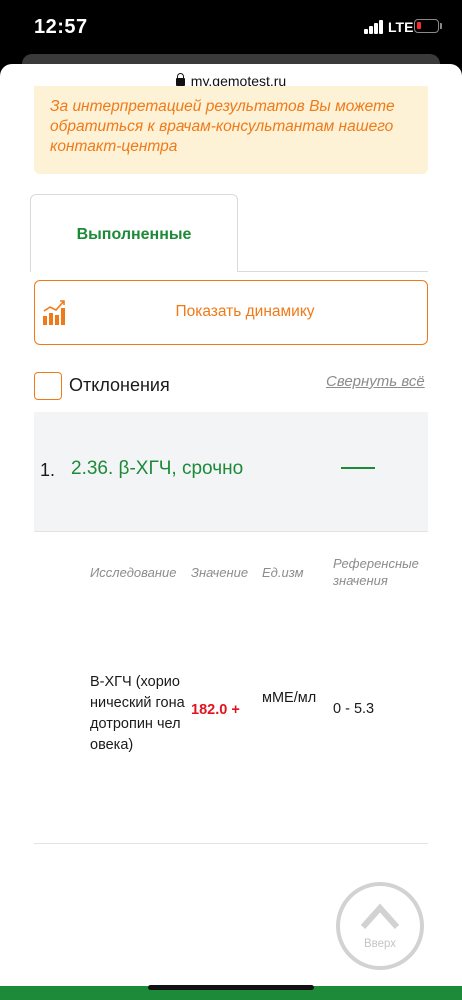 The image size is (462, 1000). What do you see at coordinates (215, 710) in the screenshot?
I see `test-value-cell: 182.0 +` at bounding box center [215, 710].